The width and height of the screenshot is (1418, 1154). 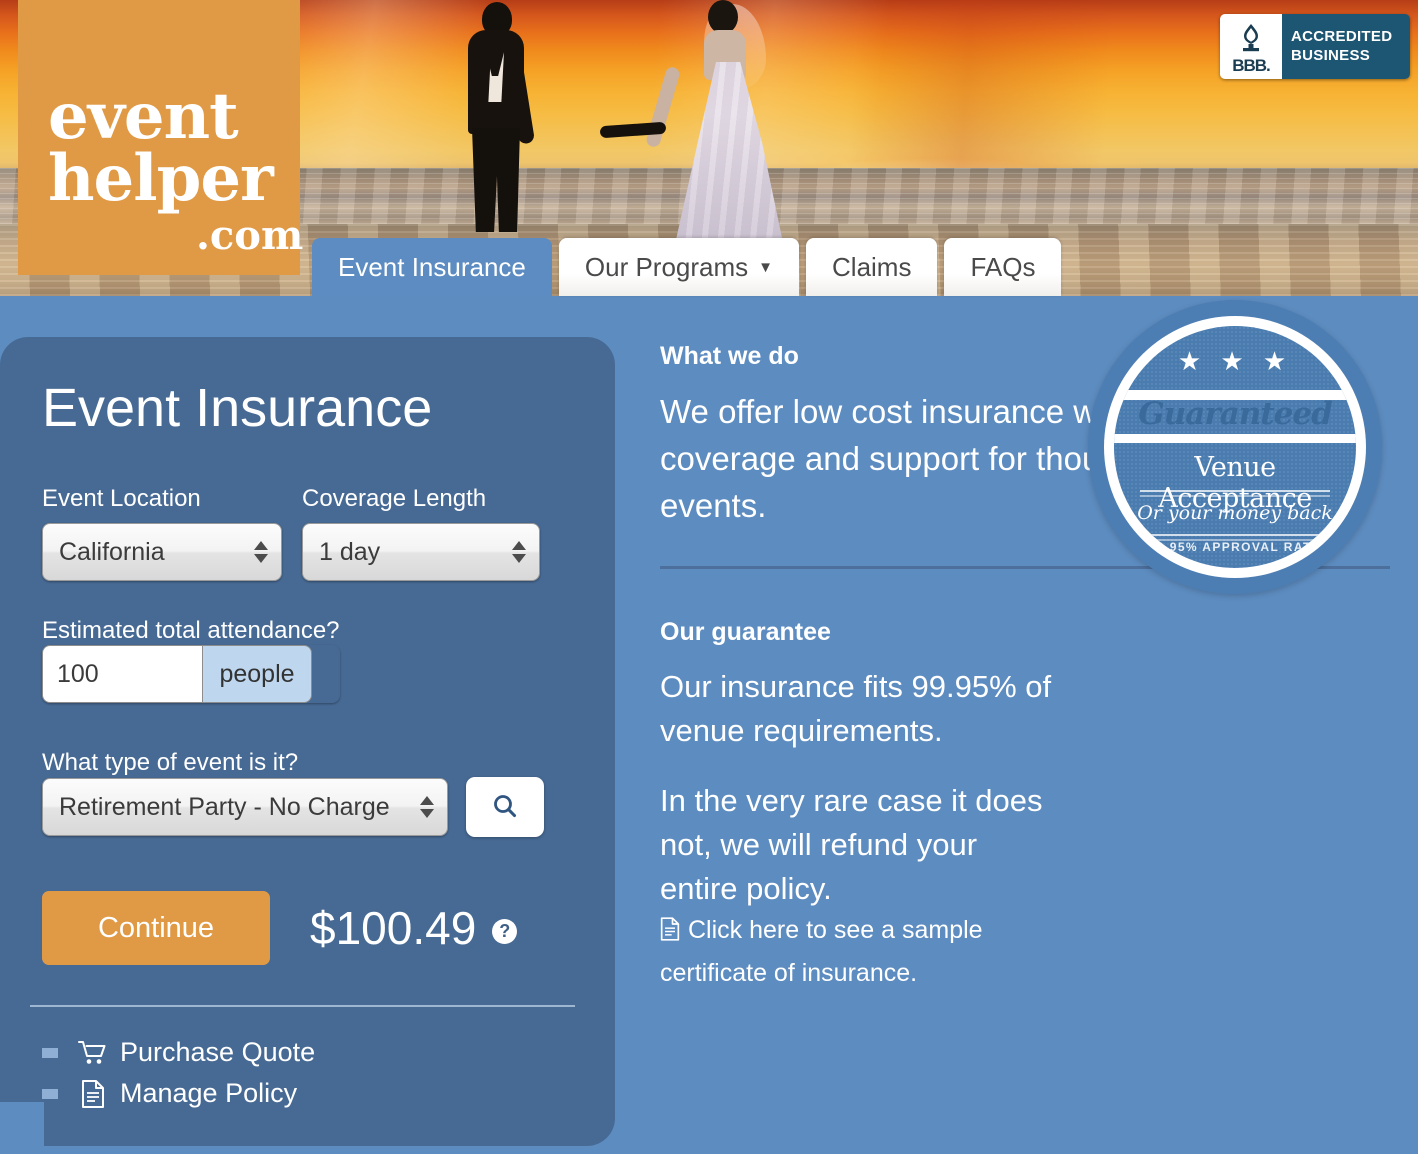 What do you see at coordinates (766, 267) in the screenshot?
I see `chevron-down-icon: ▼` at bounding box center [766, 267].